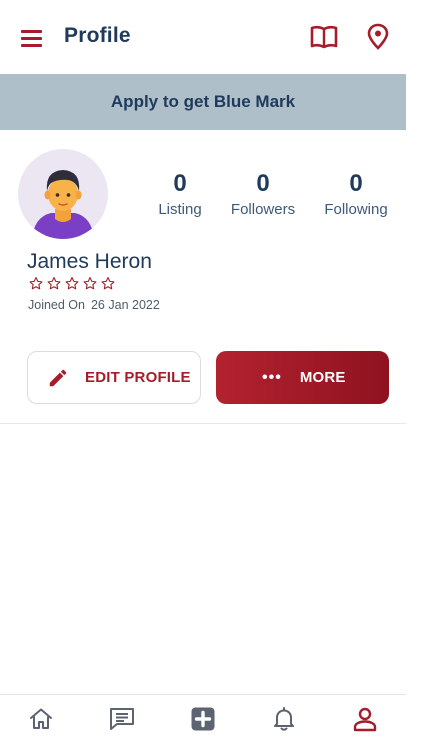  What do you see at coordinates (356, 183) in the screenshot?
I see `following-count: 0` at bounding box center [356, 183].